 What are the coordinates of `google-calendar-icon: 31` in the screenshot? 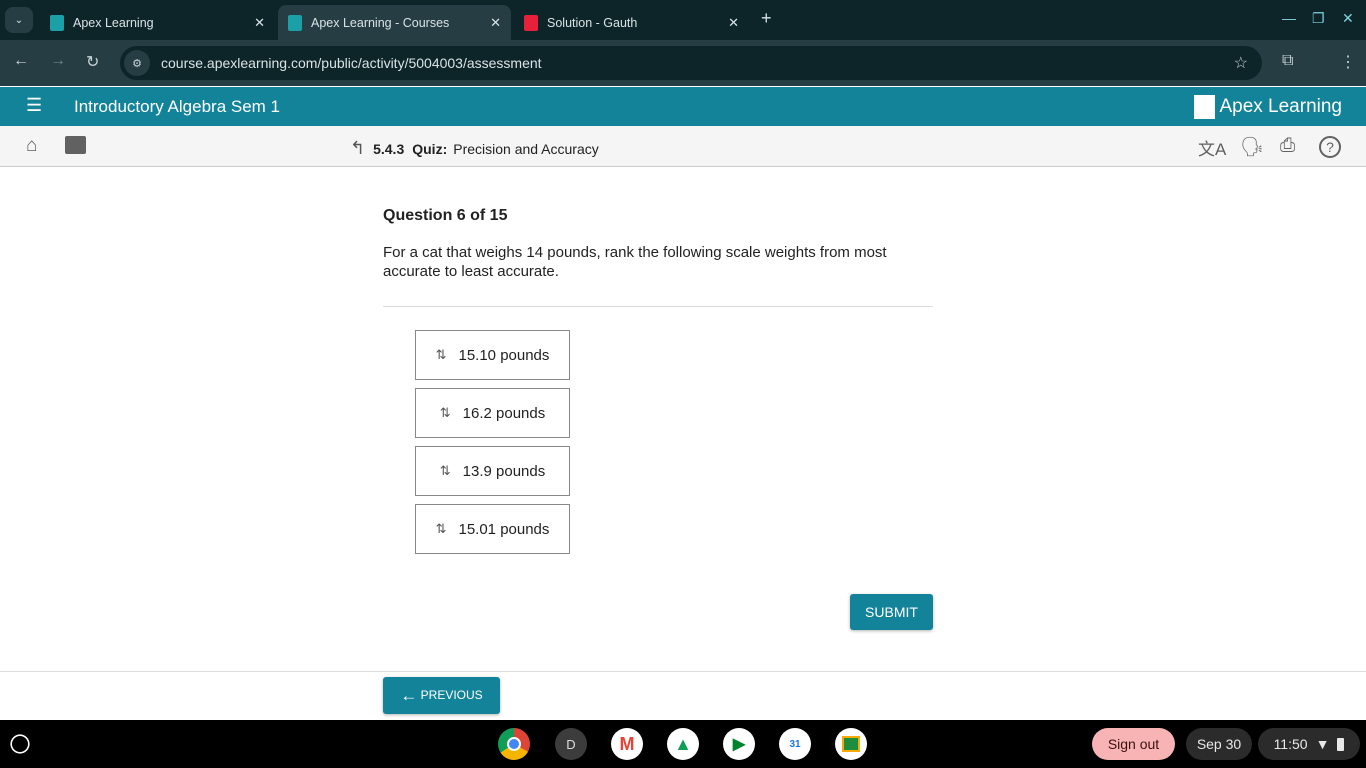 It's located at (795, 744).